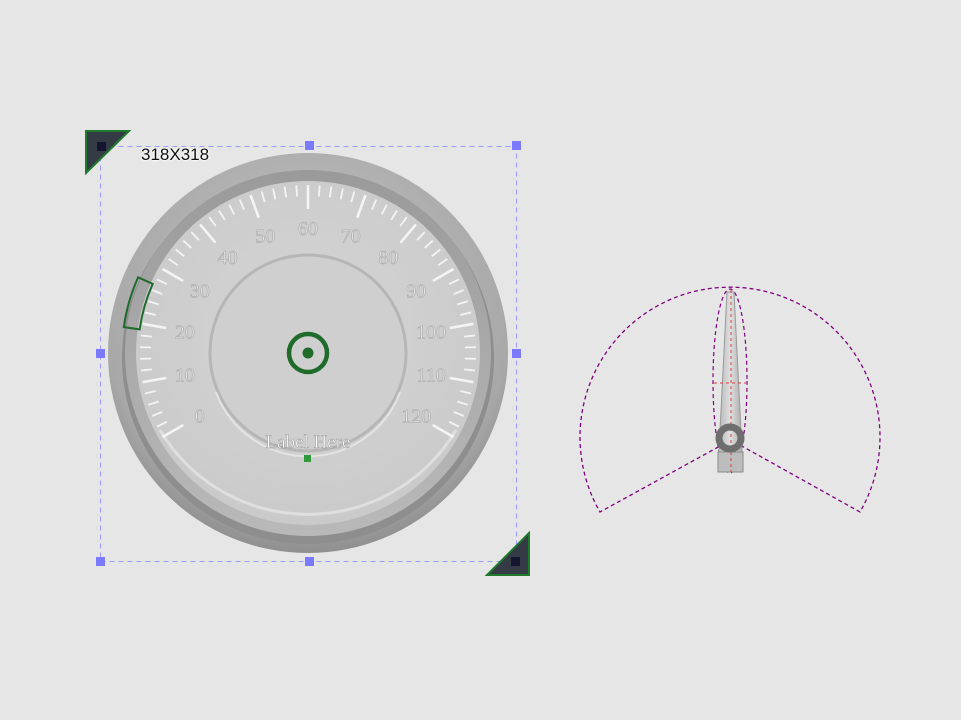 Image resolution: width=961 pixels, height=720 pixels. Describe the element at coordinates (416, 417) in the screenshot. I see `tick-label: 120` at that location.